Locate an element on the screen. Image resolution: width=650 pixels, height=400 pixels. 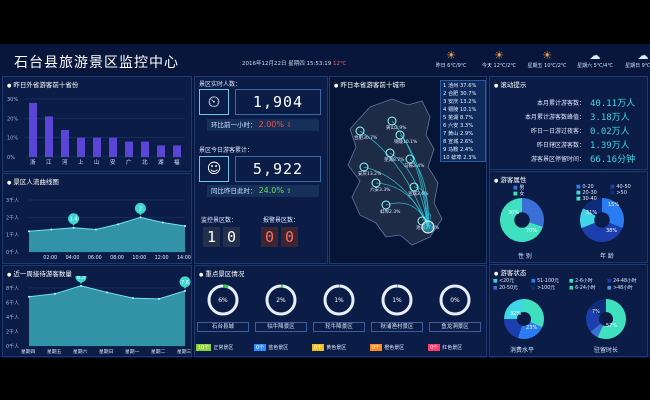
weather-day: ☁星期日 9℃/4℃ is located at coordinates (636, 60).